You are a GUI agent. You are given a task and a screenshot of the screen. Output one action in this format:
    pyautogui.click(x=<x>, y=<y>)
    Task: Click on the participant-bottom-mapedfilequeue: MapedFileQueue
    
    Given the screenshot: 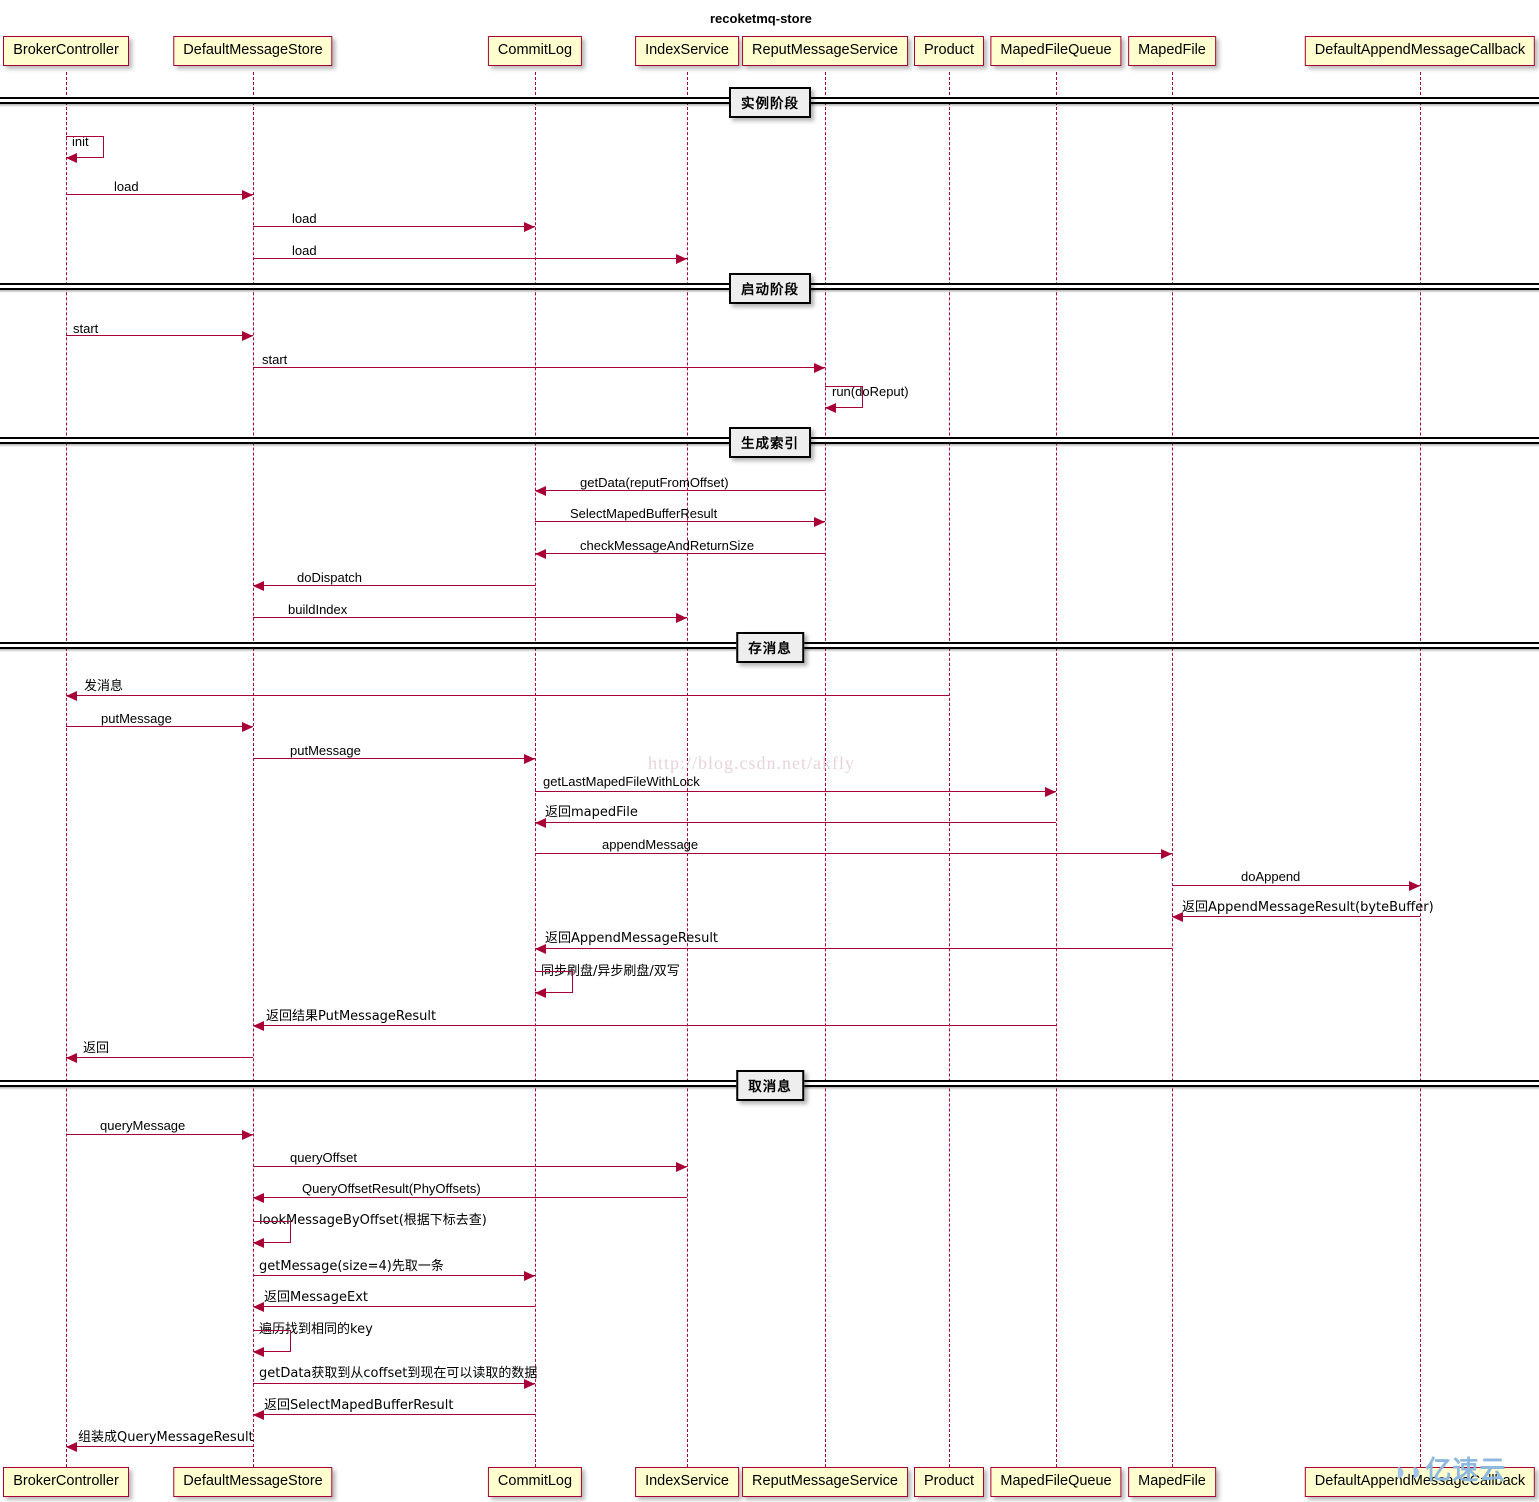 What is the action you would take?
    pyautogui.click(x=1056, y=1482)
    